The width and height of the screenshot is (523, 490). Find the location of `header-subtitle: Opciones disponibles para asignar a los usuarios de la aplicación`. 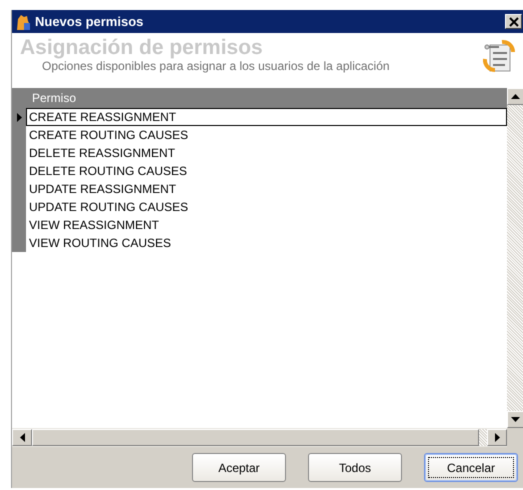

header-subtitle: Opciones disponibles para asignar a los usuarios de la aplicación is located at coordinates (216, 66).